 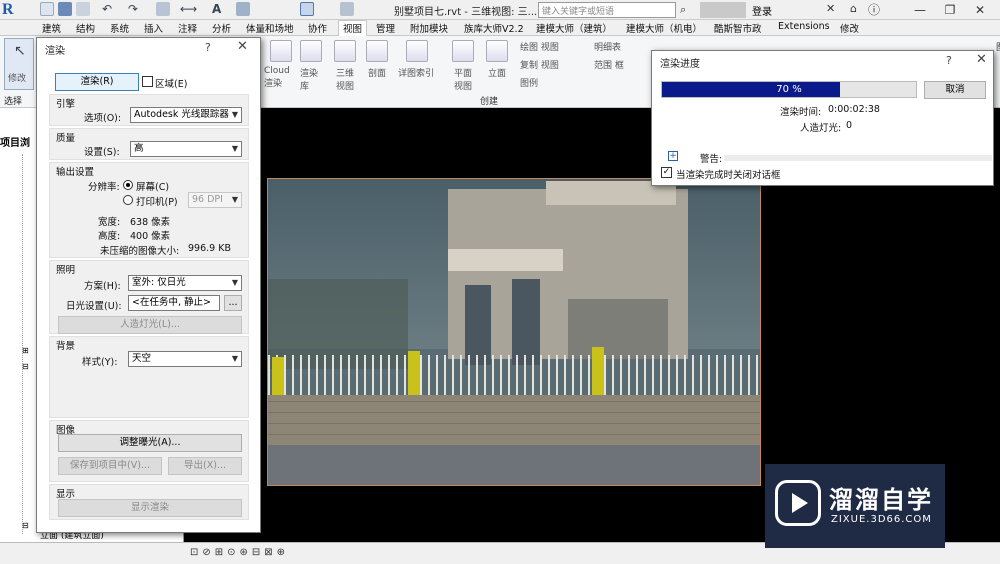 What do you see at coordinates (16, 10) in the screenshot?
I see `app-menu-button: R` at bounding box center [16, 10].